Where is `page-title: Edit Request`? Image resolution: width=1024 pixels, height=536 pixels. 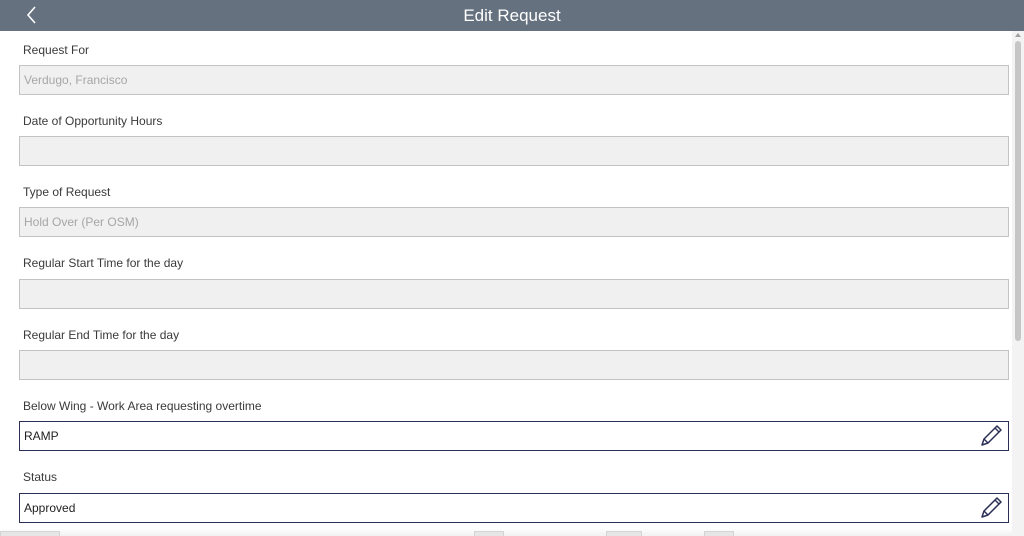 page-title: Edit Request is located at coordinates (512, 15).